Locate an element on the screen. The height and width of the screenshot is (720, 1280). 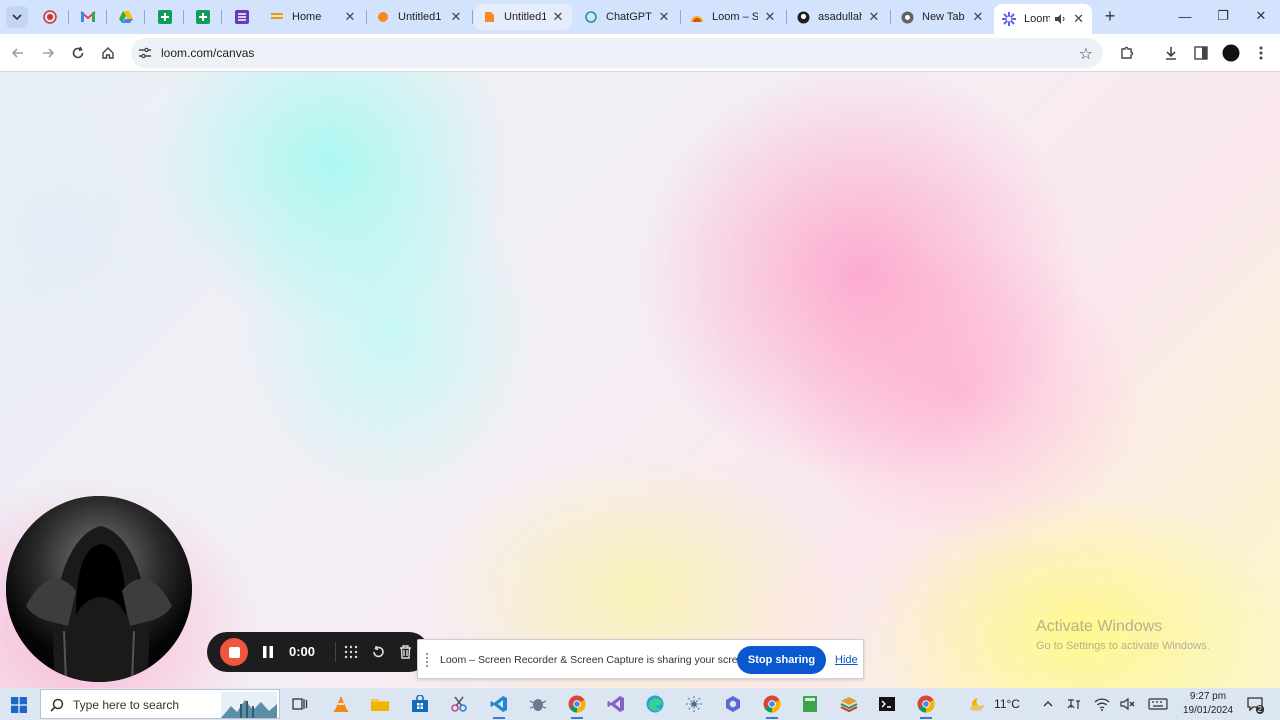
trash-icon is located at coordinates (405, 652).